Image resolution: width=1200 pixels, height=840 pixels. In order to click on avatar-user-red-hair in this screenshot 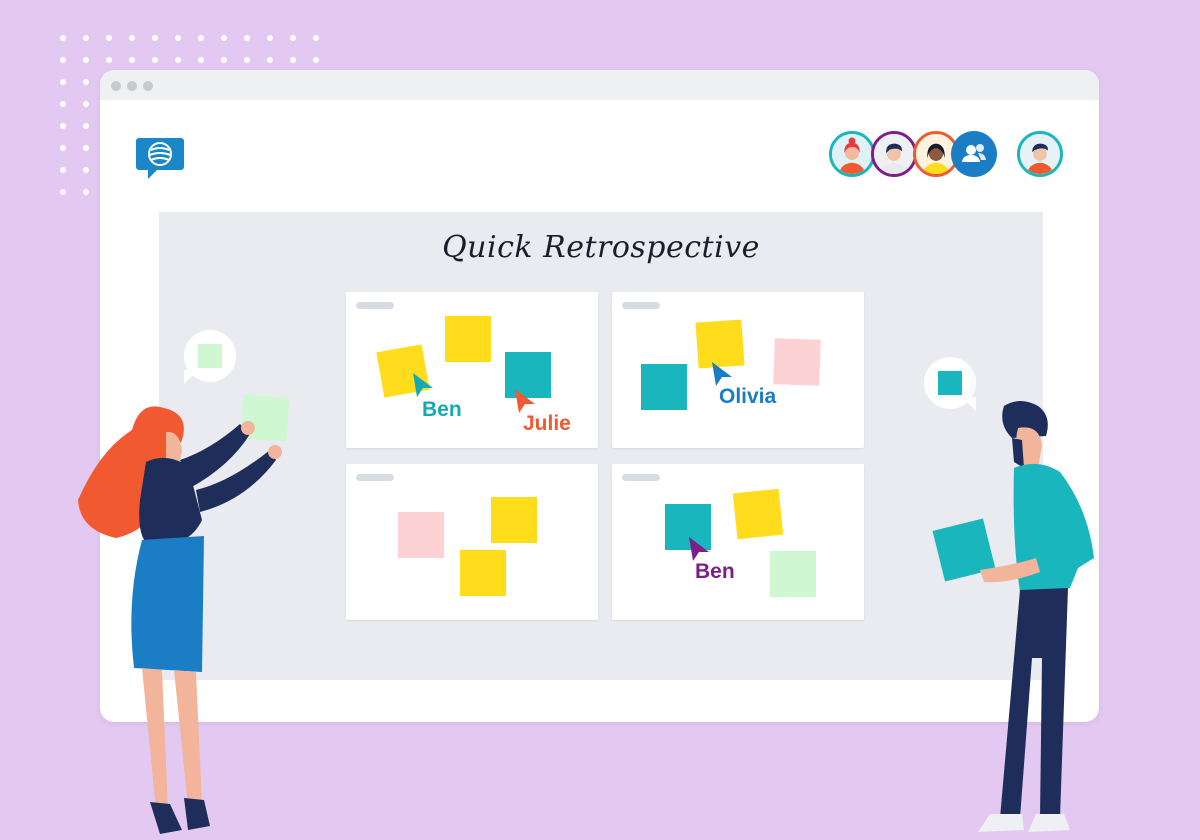, I will do `click(852, 154)`.